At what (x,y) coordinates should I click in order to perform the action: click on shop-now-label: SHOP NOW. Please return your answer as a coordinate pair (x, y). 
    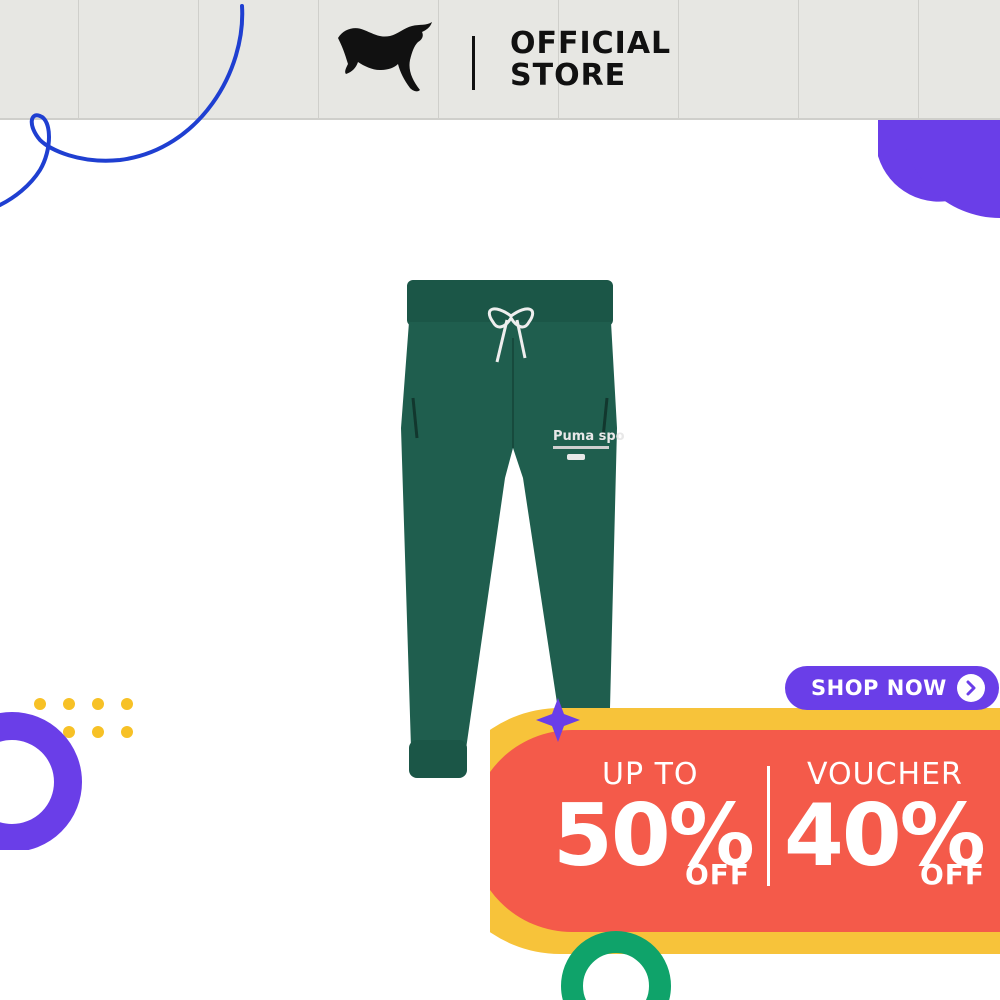
    Looking at the image, I should click on (879, 688).